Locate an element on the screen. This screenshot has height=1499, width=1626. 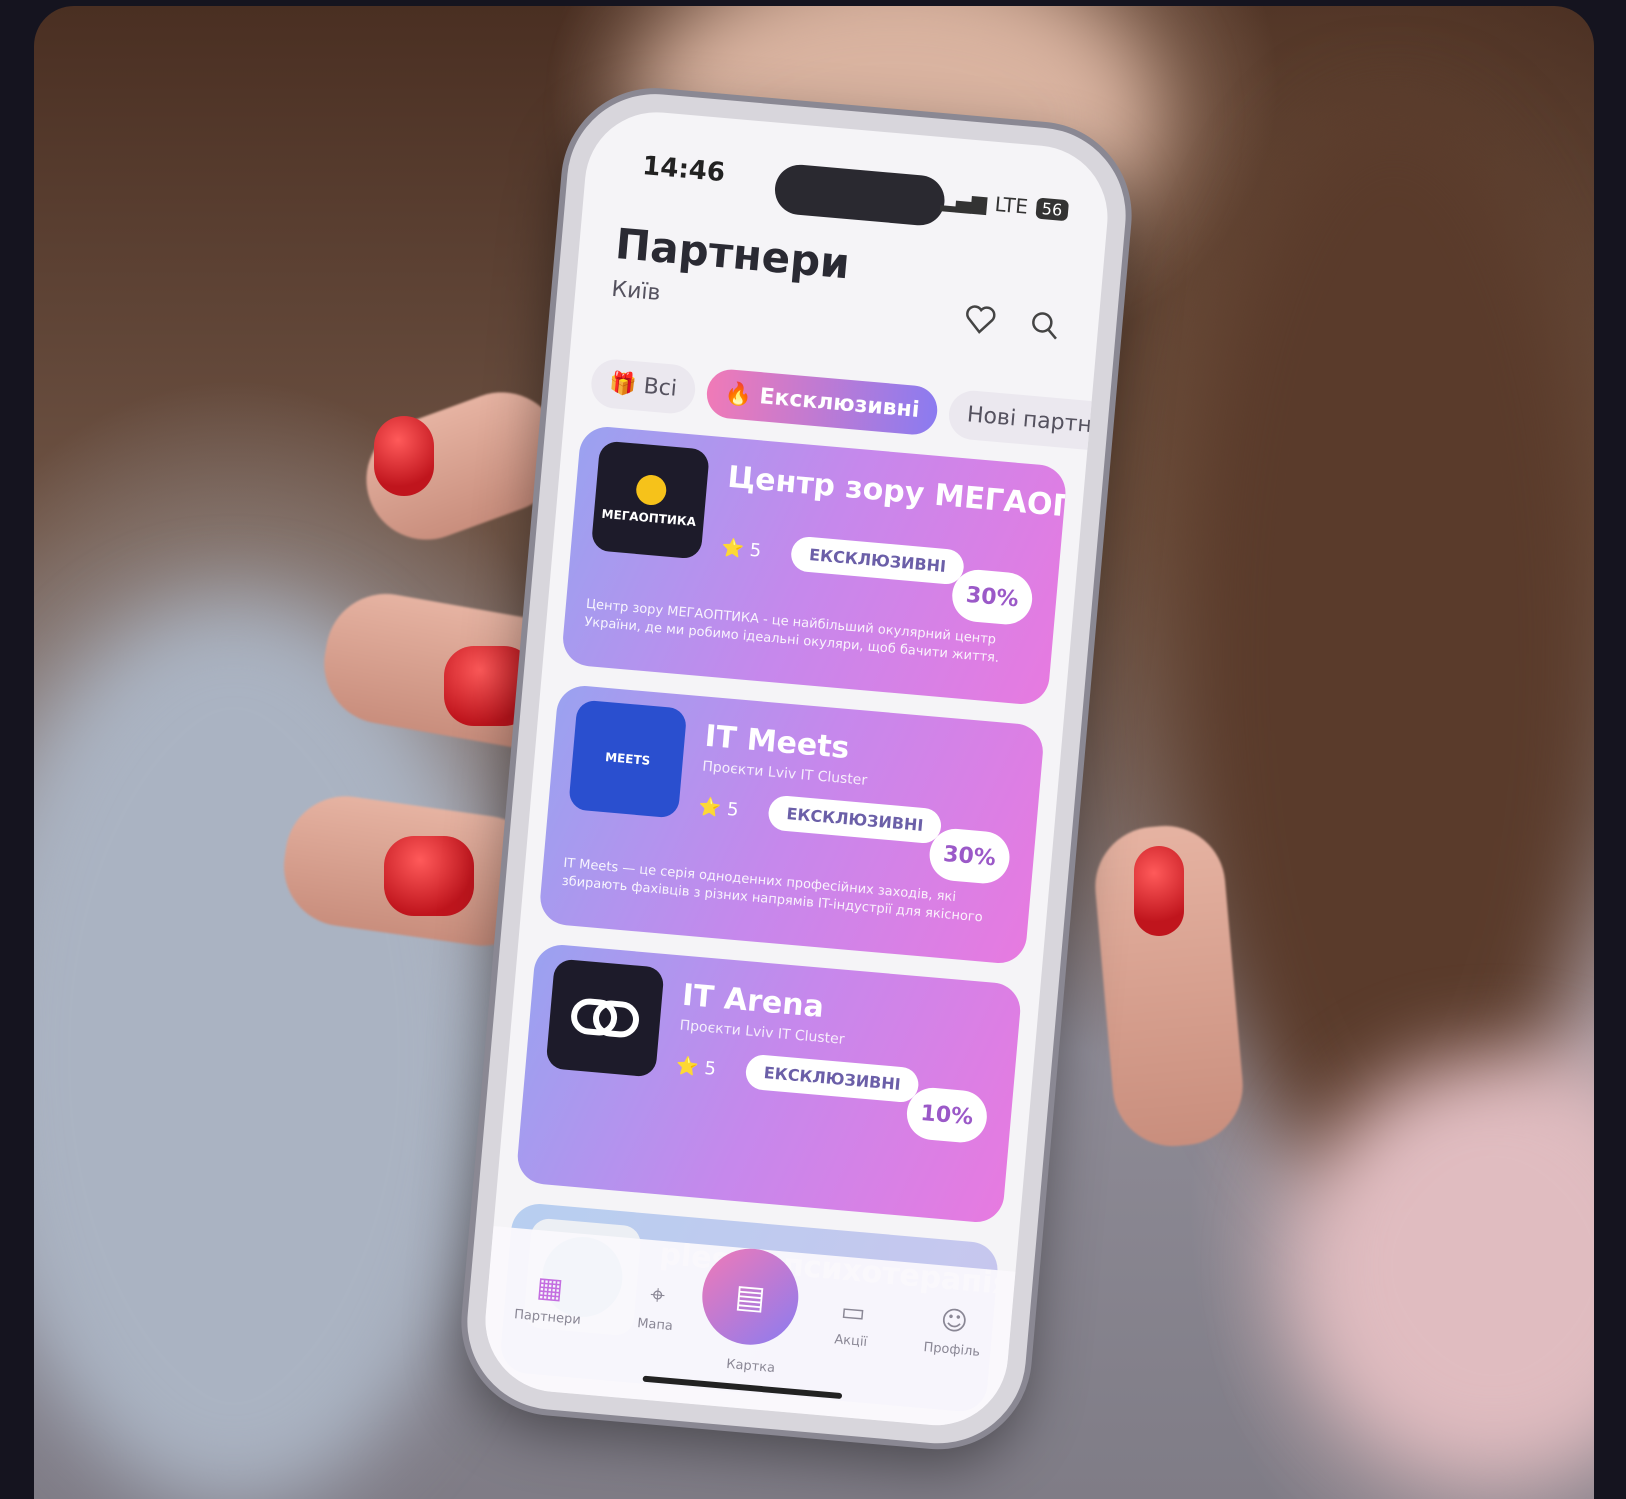
nav-profile: ☺ Профіль is located at coordinates (953, 1331).